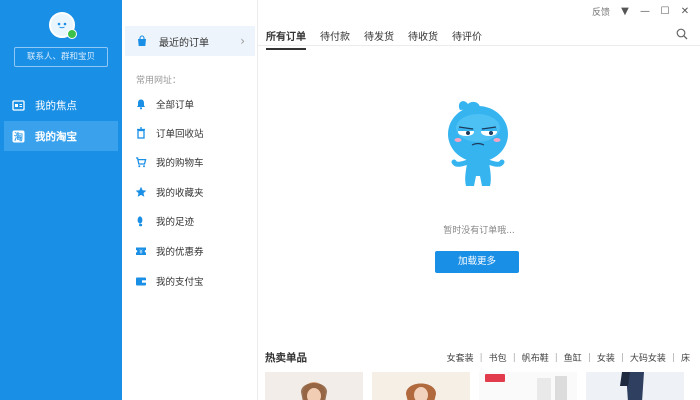  What do you see at coordinates (286, 358) in the screenshot?
I see `hot-items-title: 热卖单品` at bounding box center [286, 358].